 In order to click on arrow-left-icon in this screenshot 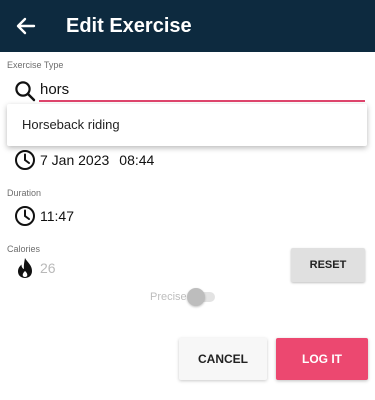, I will do `click(26, 26)`.